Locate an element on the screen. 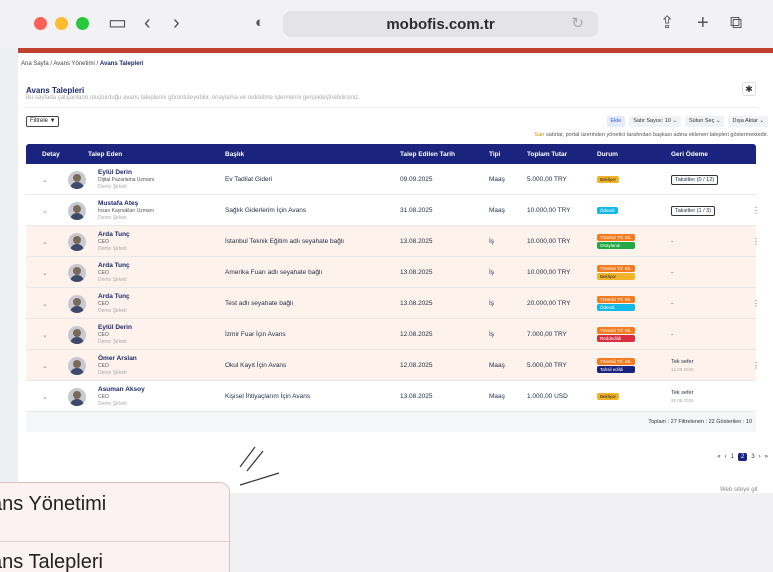 The width and height of the screenshot is (773, 572). close-window-button is located at coordinates (40, 23).